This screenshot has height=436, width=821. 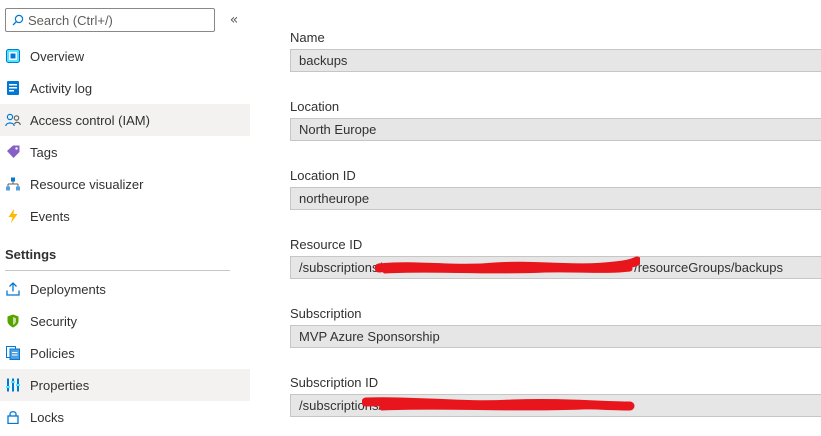 I want to click on sidebar-item-deployments: Deployments, so click(x=125, y=289).